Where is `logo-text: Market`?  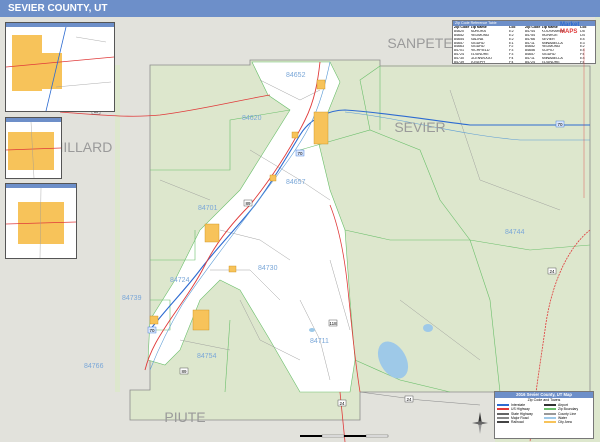
logo-text: Market is located at coordinates (569, 25).